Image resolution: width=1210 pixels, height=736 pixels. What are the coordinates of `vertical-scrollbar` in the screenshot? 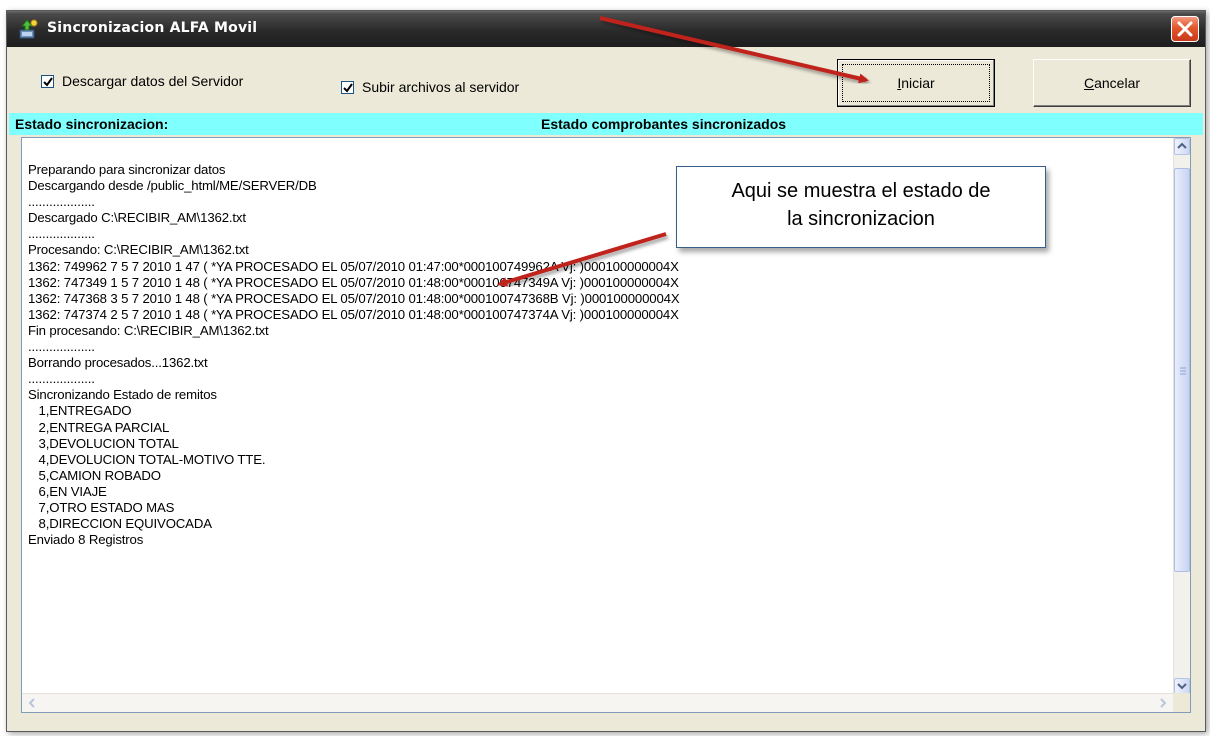 It's located at (1181, 416).